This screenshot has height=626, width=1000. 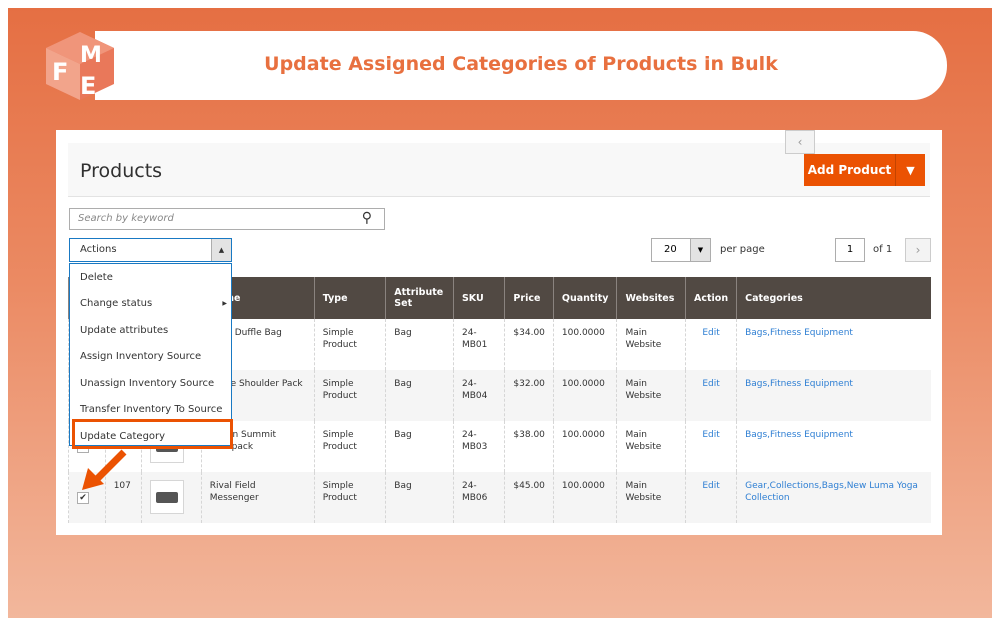 I want to click on sku-value: 24-MB01, so click(x=474, y=339).